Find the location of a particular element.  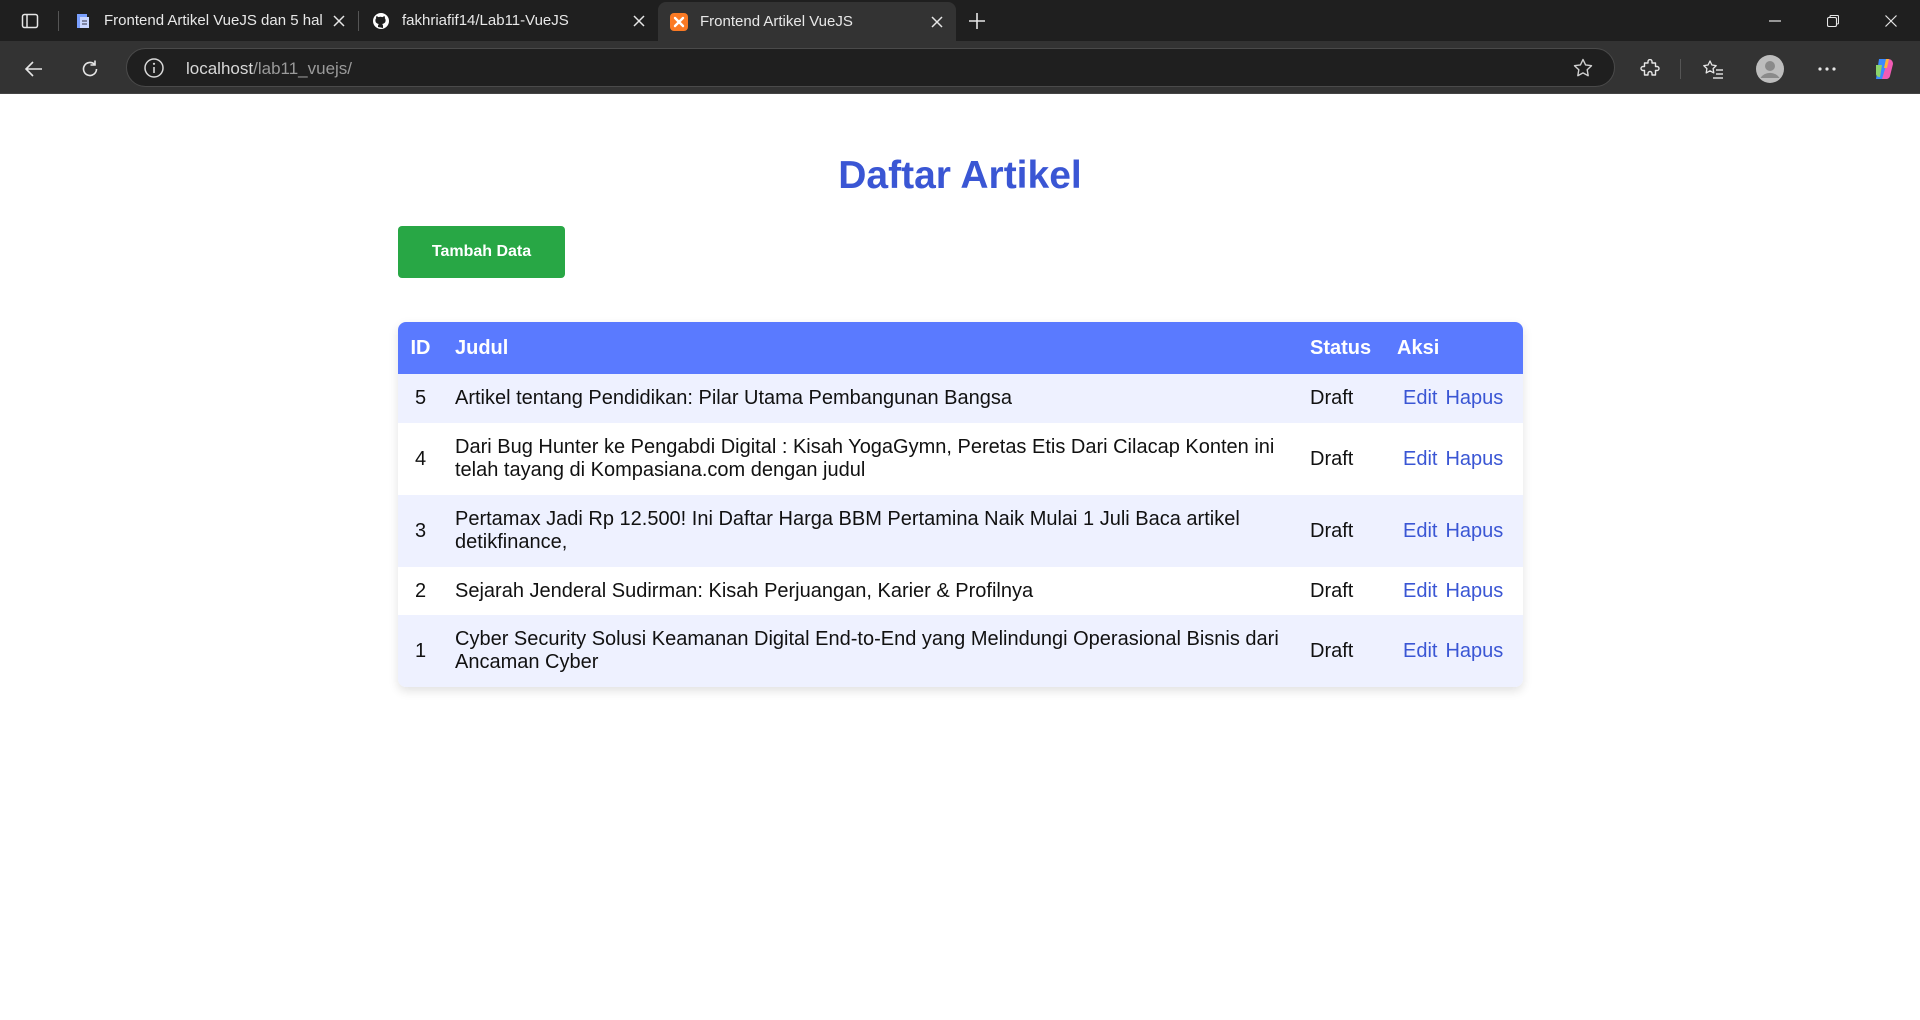

browser-toolbar: localhost/lab11_vuejs/ is located at coordinates (960, 67).